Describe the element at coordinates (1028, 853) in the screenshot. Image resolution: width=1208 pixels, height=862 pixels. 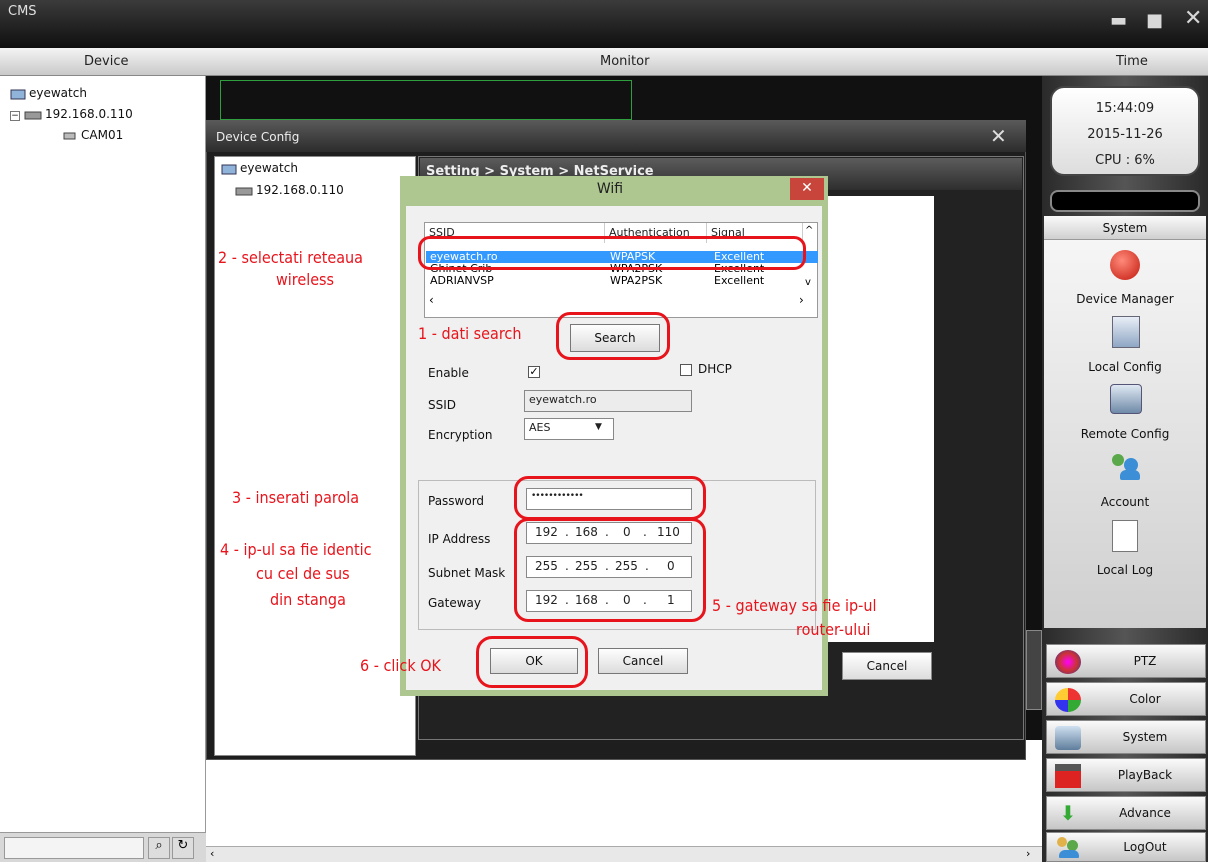
I see `scroll-right-icon: ›` at that location.